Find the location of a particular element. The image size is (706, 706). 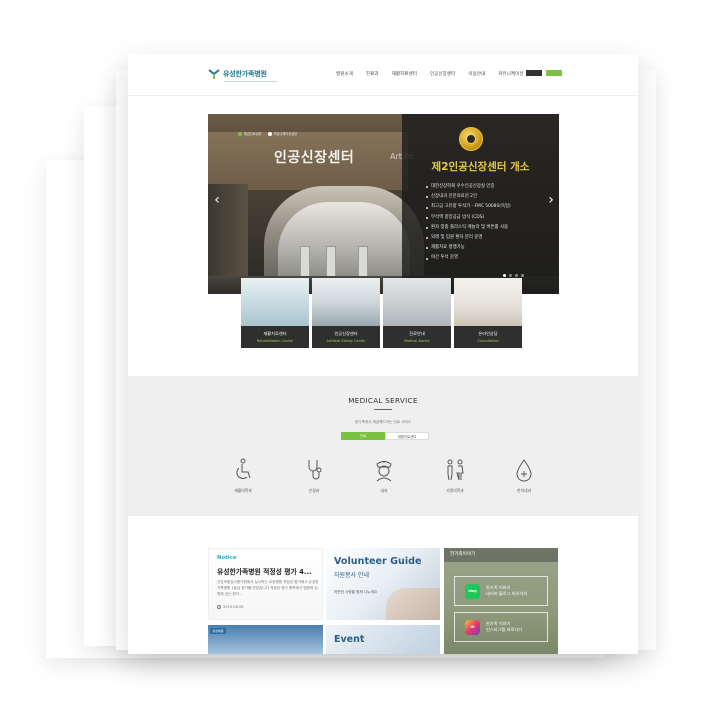

card-title: 인공신장센터 is located at coordinates (346, 333).